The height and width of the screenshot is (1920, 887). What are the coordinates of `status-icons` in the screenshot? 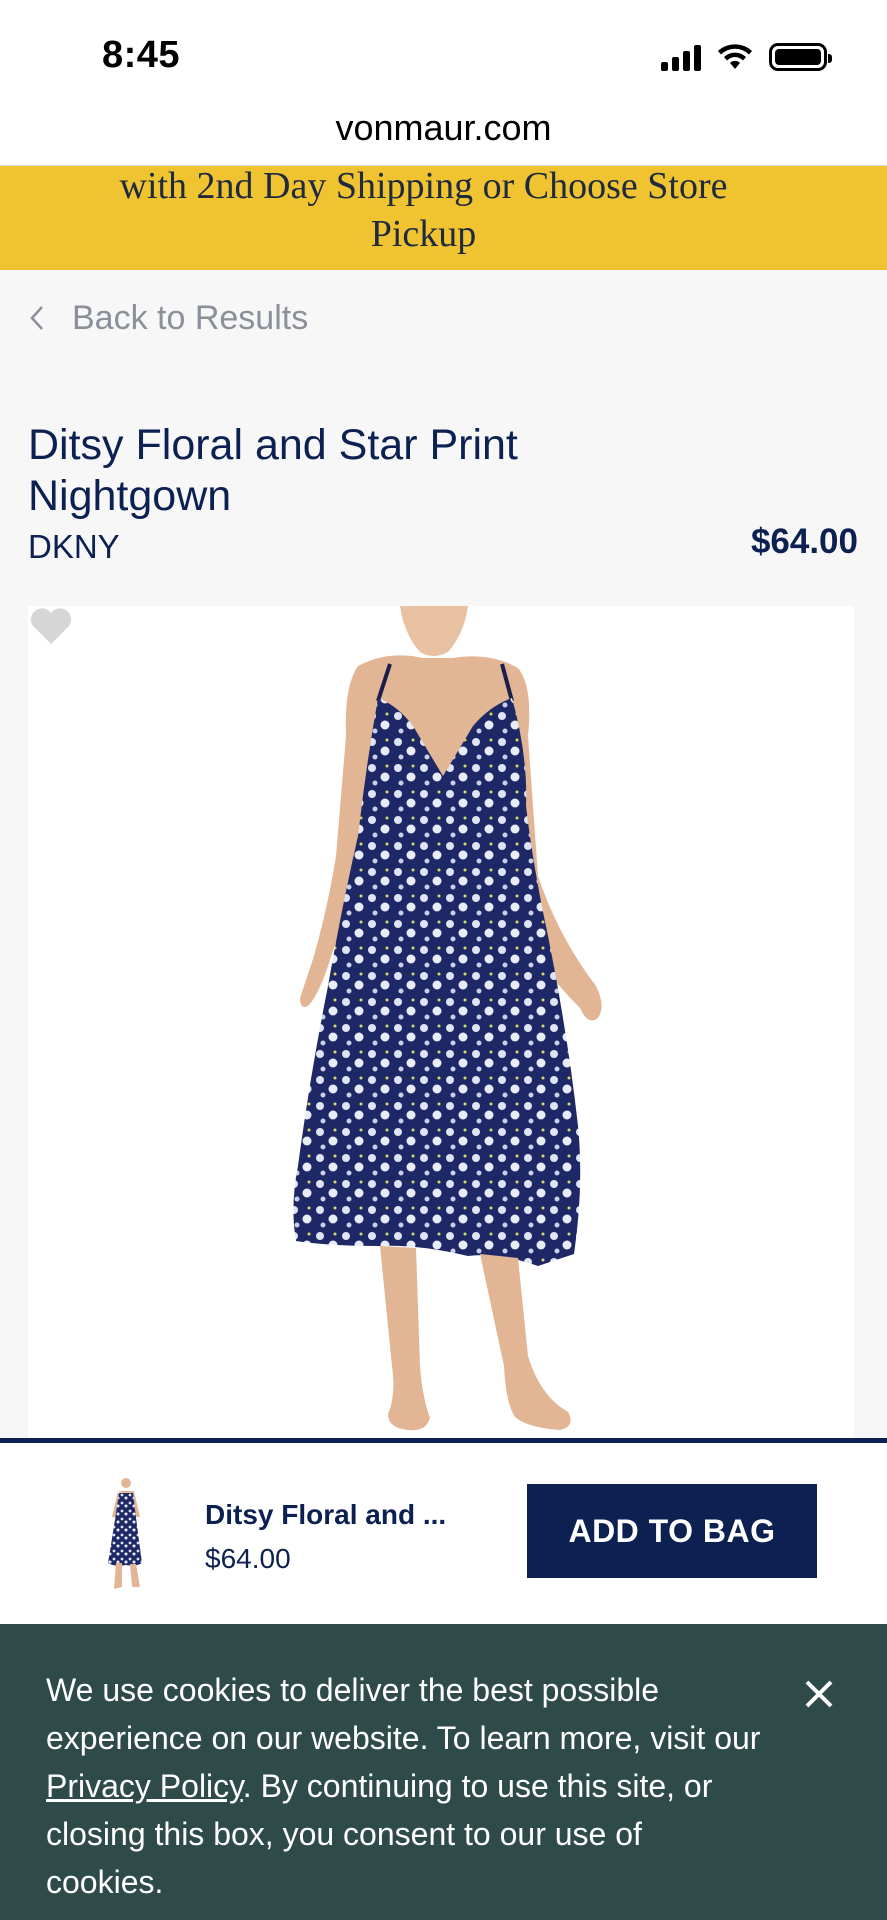 It's located at (746, 57).